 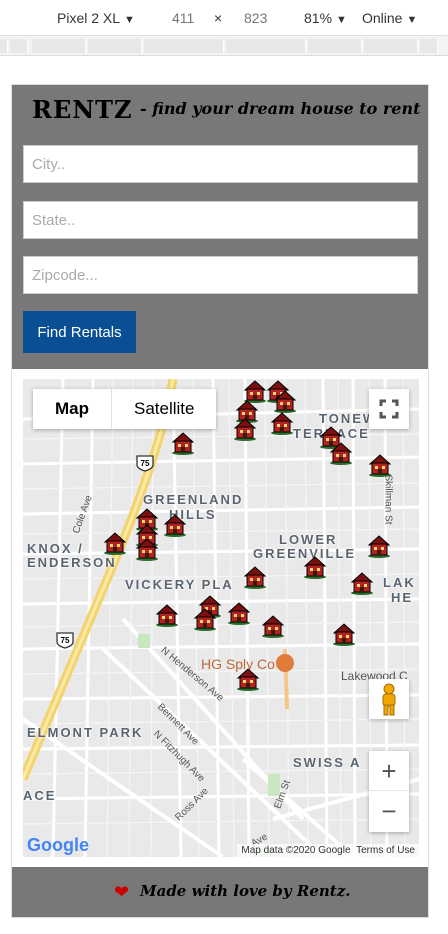 I want to click on zipcode-input, so click(x=220, y=275).